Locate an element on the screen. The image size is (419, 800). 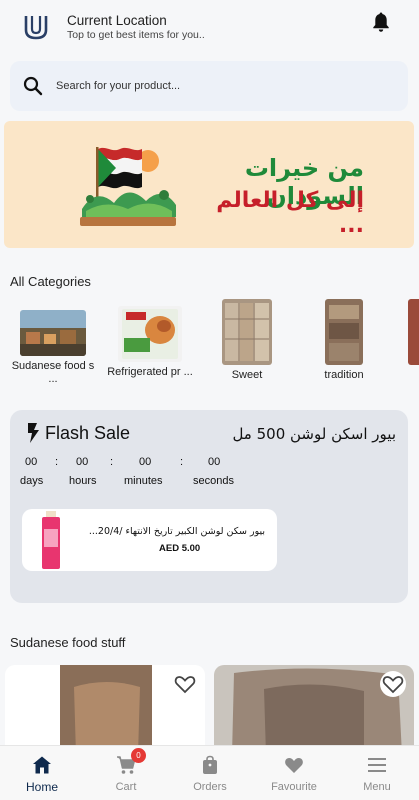
countdown-days-label: days is located at coordinates (32, 481).